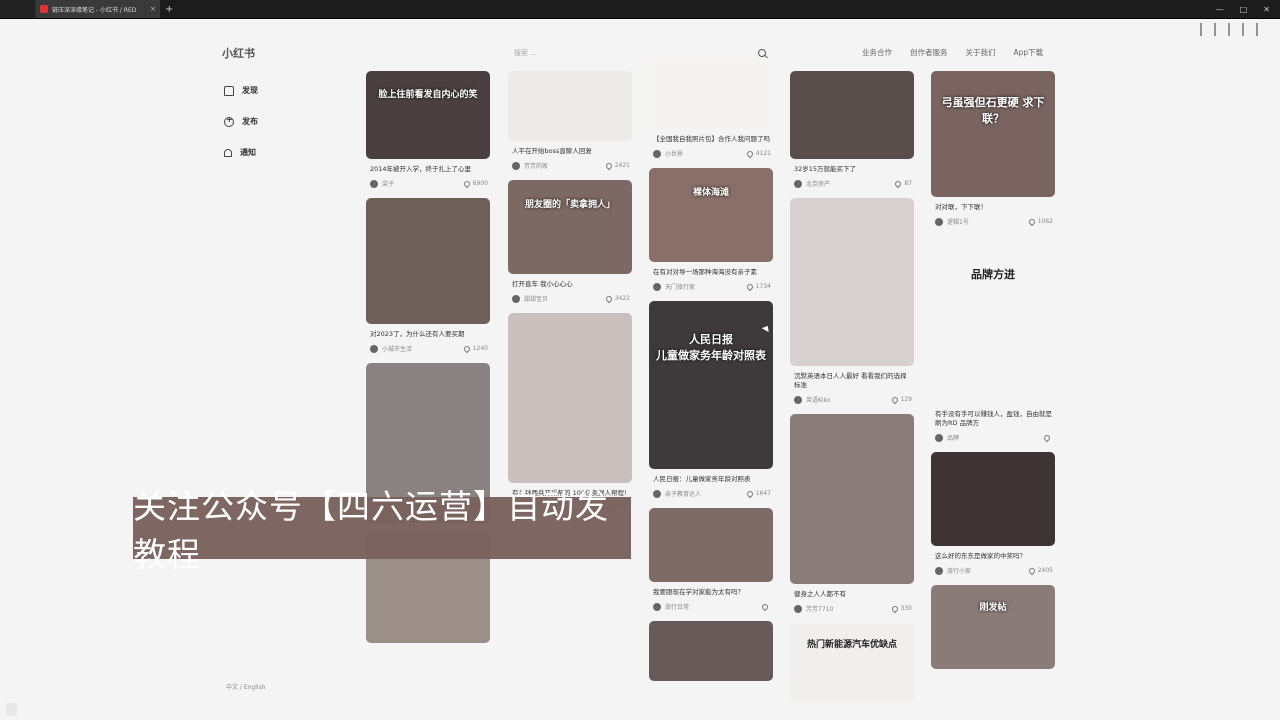 Image resolution: width=1280 pixels, height=720 pixels. What do you see at coordinates (994, 339) in the screenshot?
I see `note-card: 品牌方进 有手没有手可以赚钱人，盈钱，自由就是刷为RD 品牌方 品牌` at bounding box center [994, 339].